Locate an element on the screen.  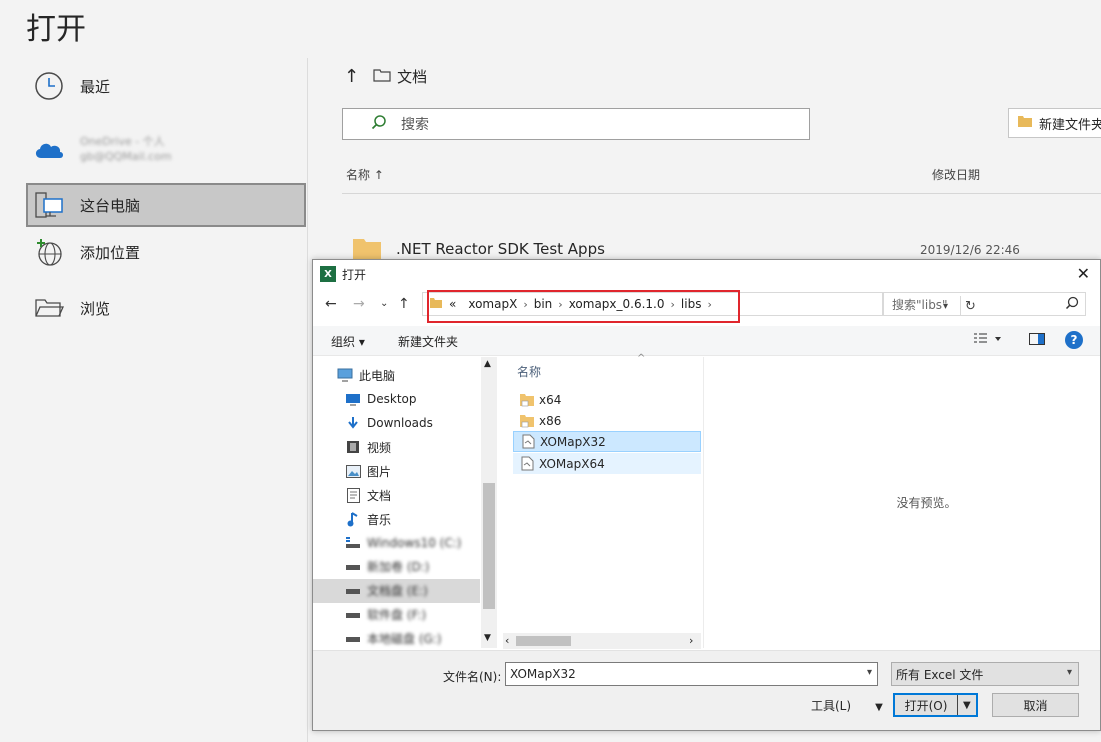
page-title: 打开 is located at coordinates (56, 29).